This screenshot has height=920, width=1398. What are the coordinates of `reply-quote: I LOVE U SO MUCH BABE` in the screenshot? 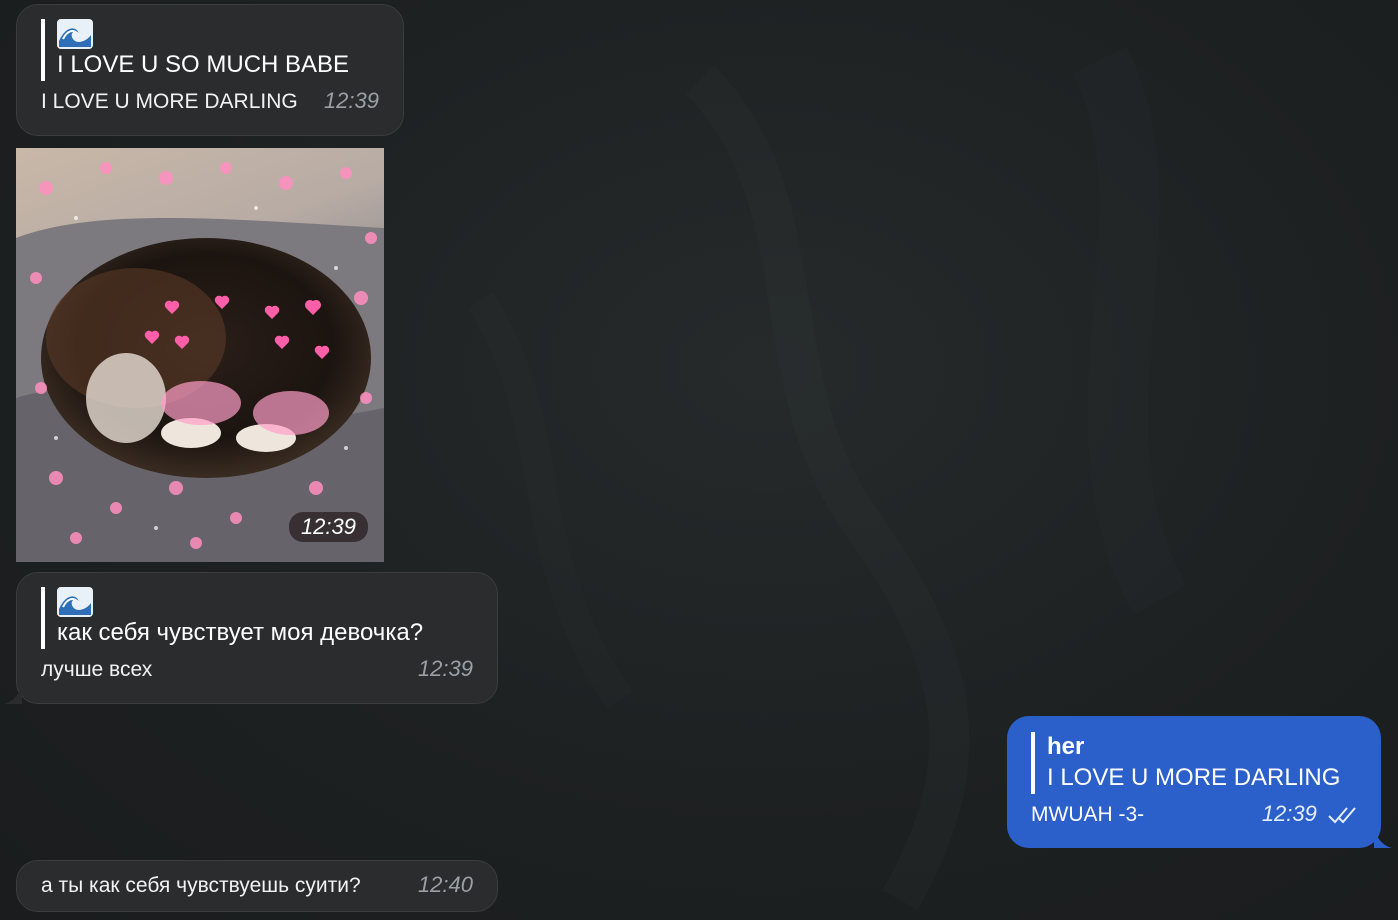 It's located at (210, 50).